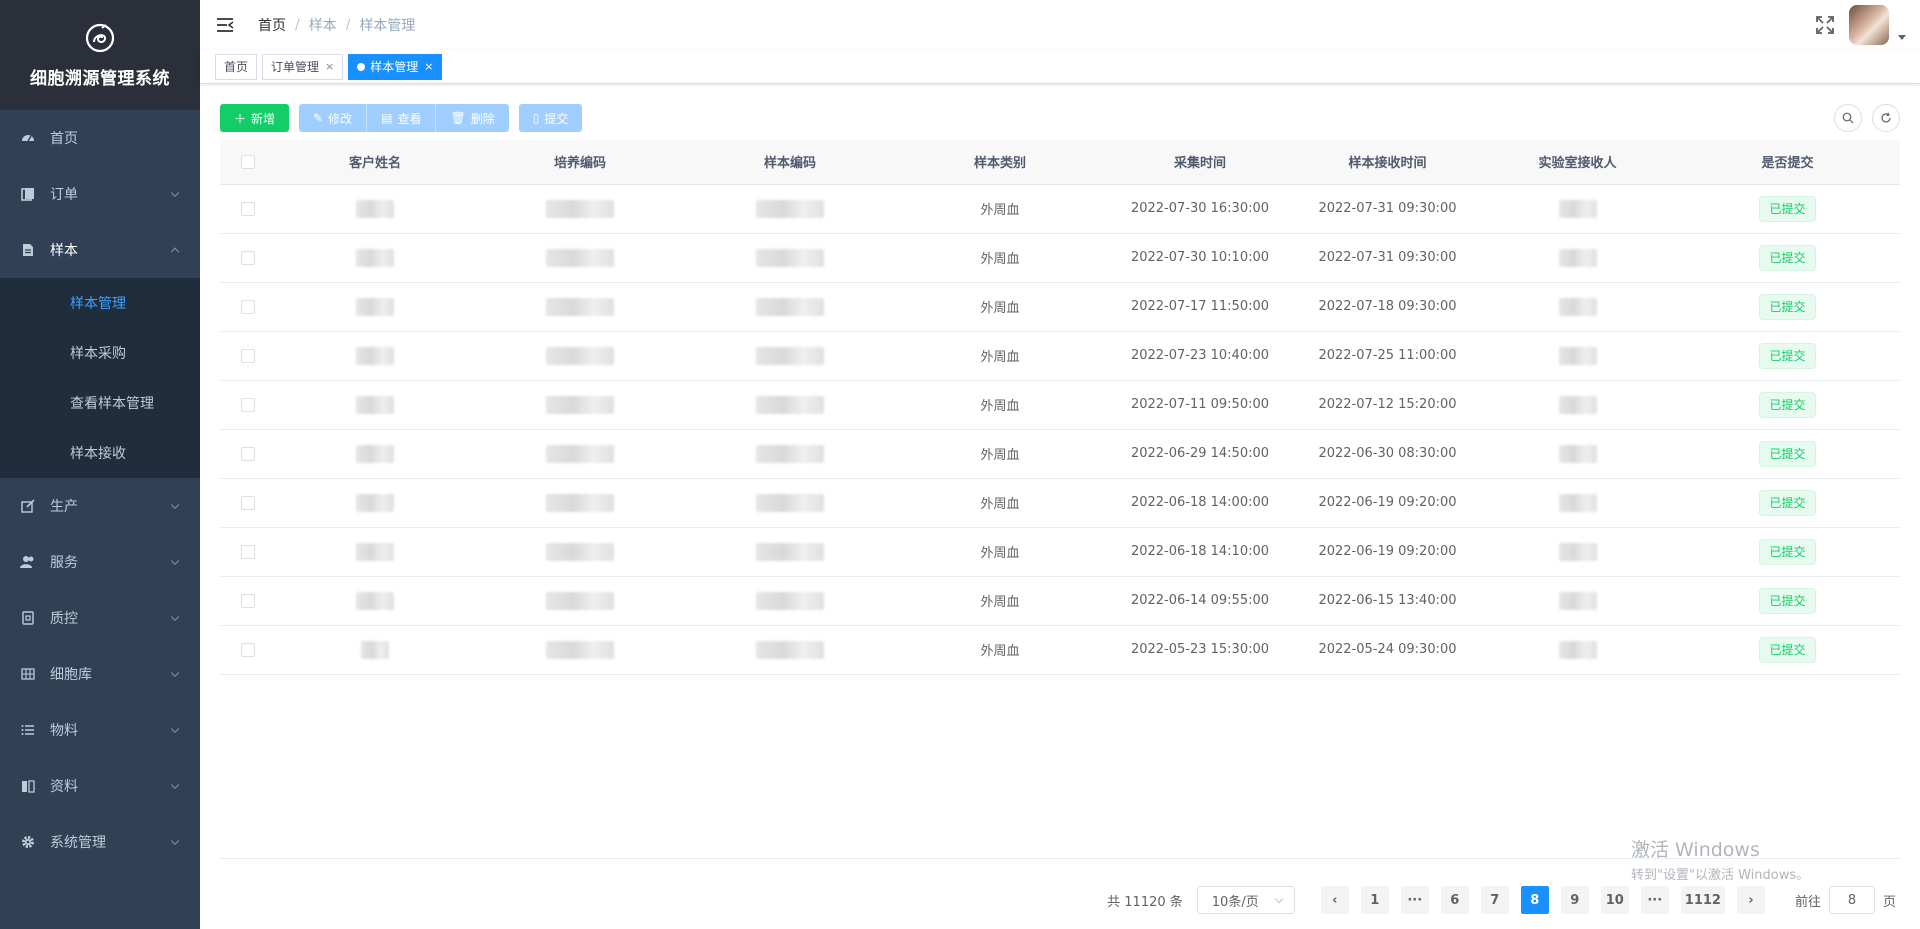 The width and height of the screenshot is (1920, 929). What do you see at coordinates (1235, 902) in the screenshot?
I see `page-size-value: 10条/页` at bounding box center [1235, 902].